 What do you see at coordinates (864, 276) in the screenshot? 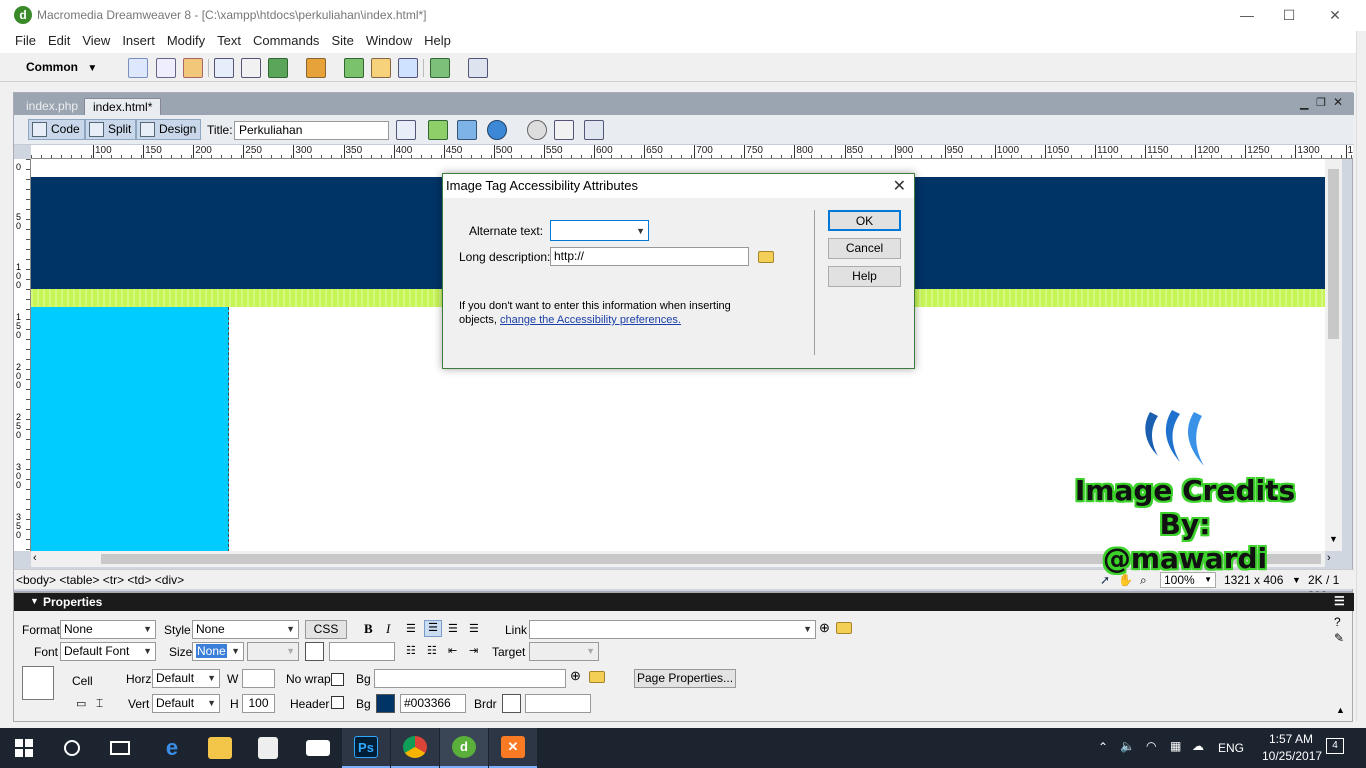
I see `help-button: Help` at bounding box center [864, 276].